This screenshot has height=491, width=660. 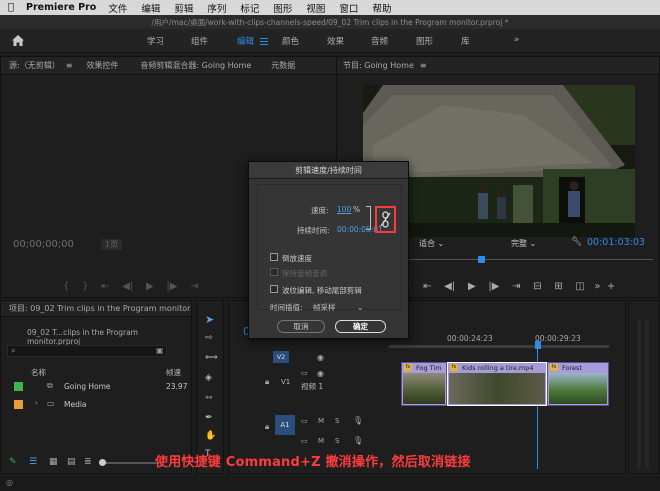 What do you see at coordinates (481, 259) in the screenshot?
I see `program-playhead` at bounding box center [481, 259].